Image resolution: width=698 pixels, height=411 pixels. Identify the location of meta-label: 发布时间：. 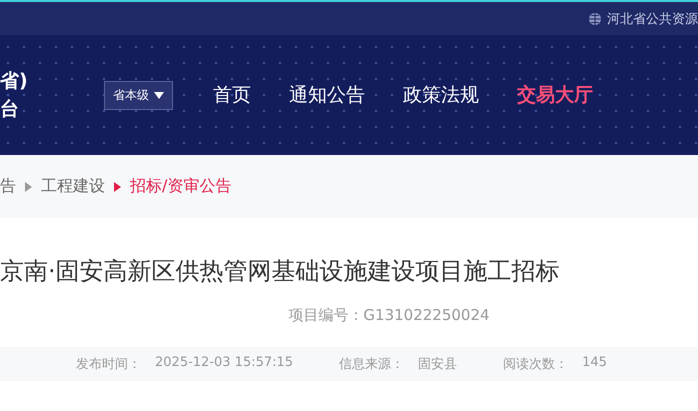
(108, 364).